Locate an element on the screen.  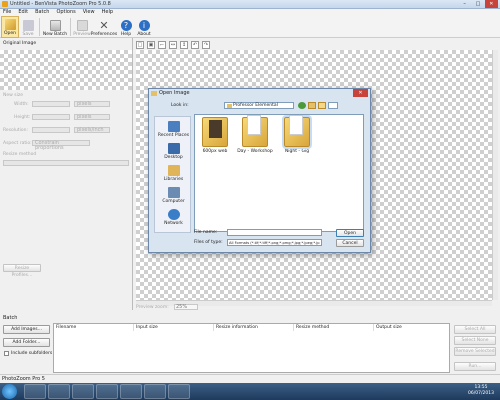
save-button: Save is located at coordinates (28, 27).